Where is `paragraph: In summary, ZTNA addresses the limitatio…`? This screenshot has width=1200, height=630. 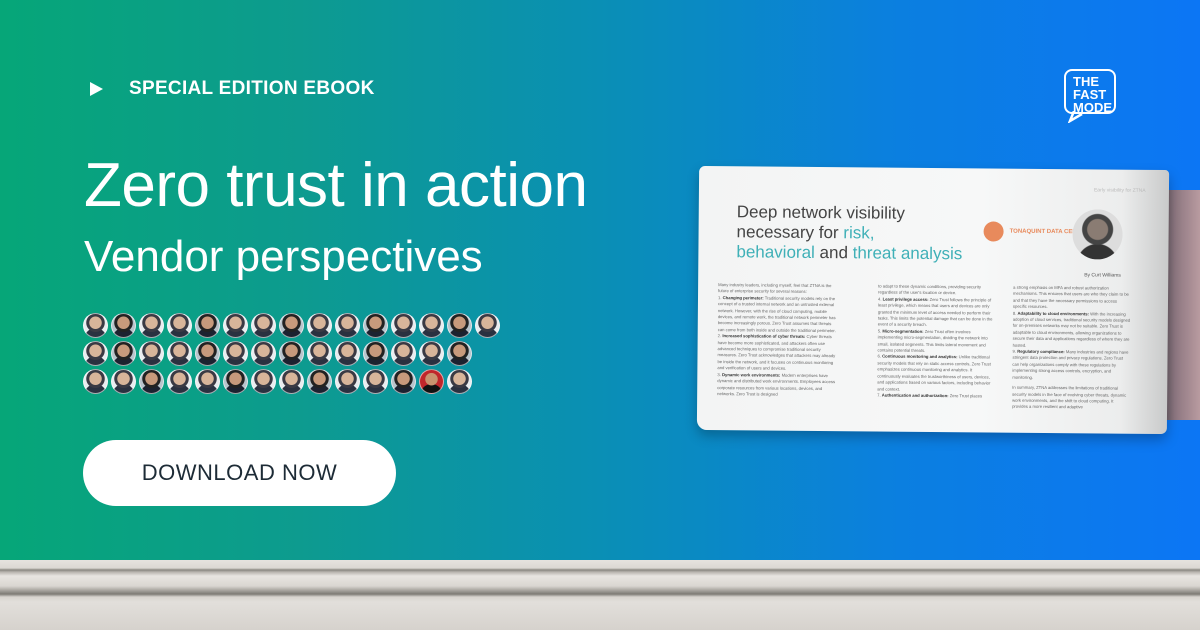
paragraph: In summary, ZTNA addresses the limitatio… is located at coordinates (1069, 397).